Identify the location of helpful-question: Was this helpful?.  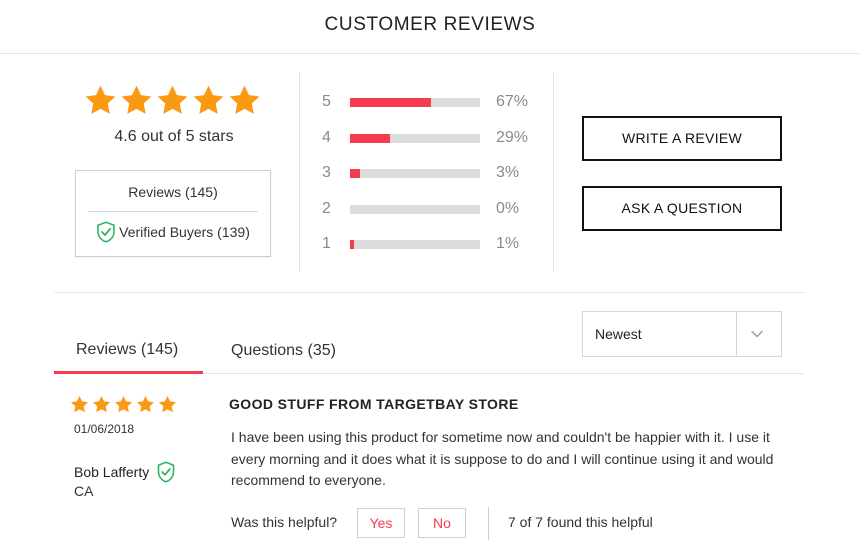
(284, 522).